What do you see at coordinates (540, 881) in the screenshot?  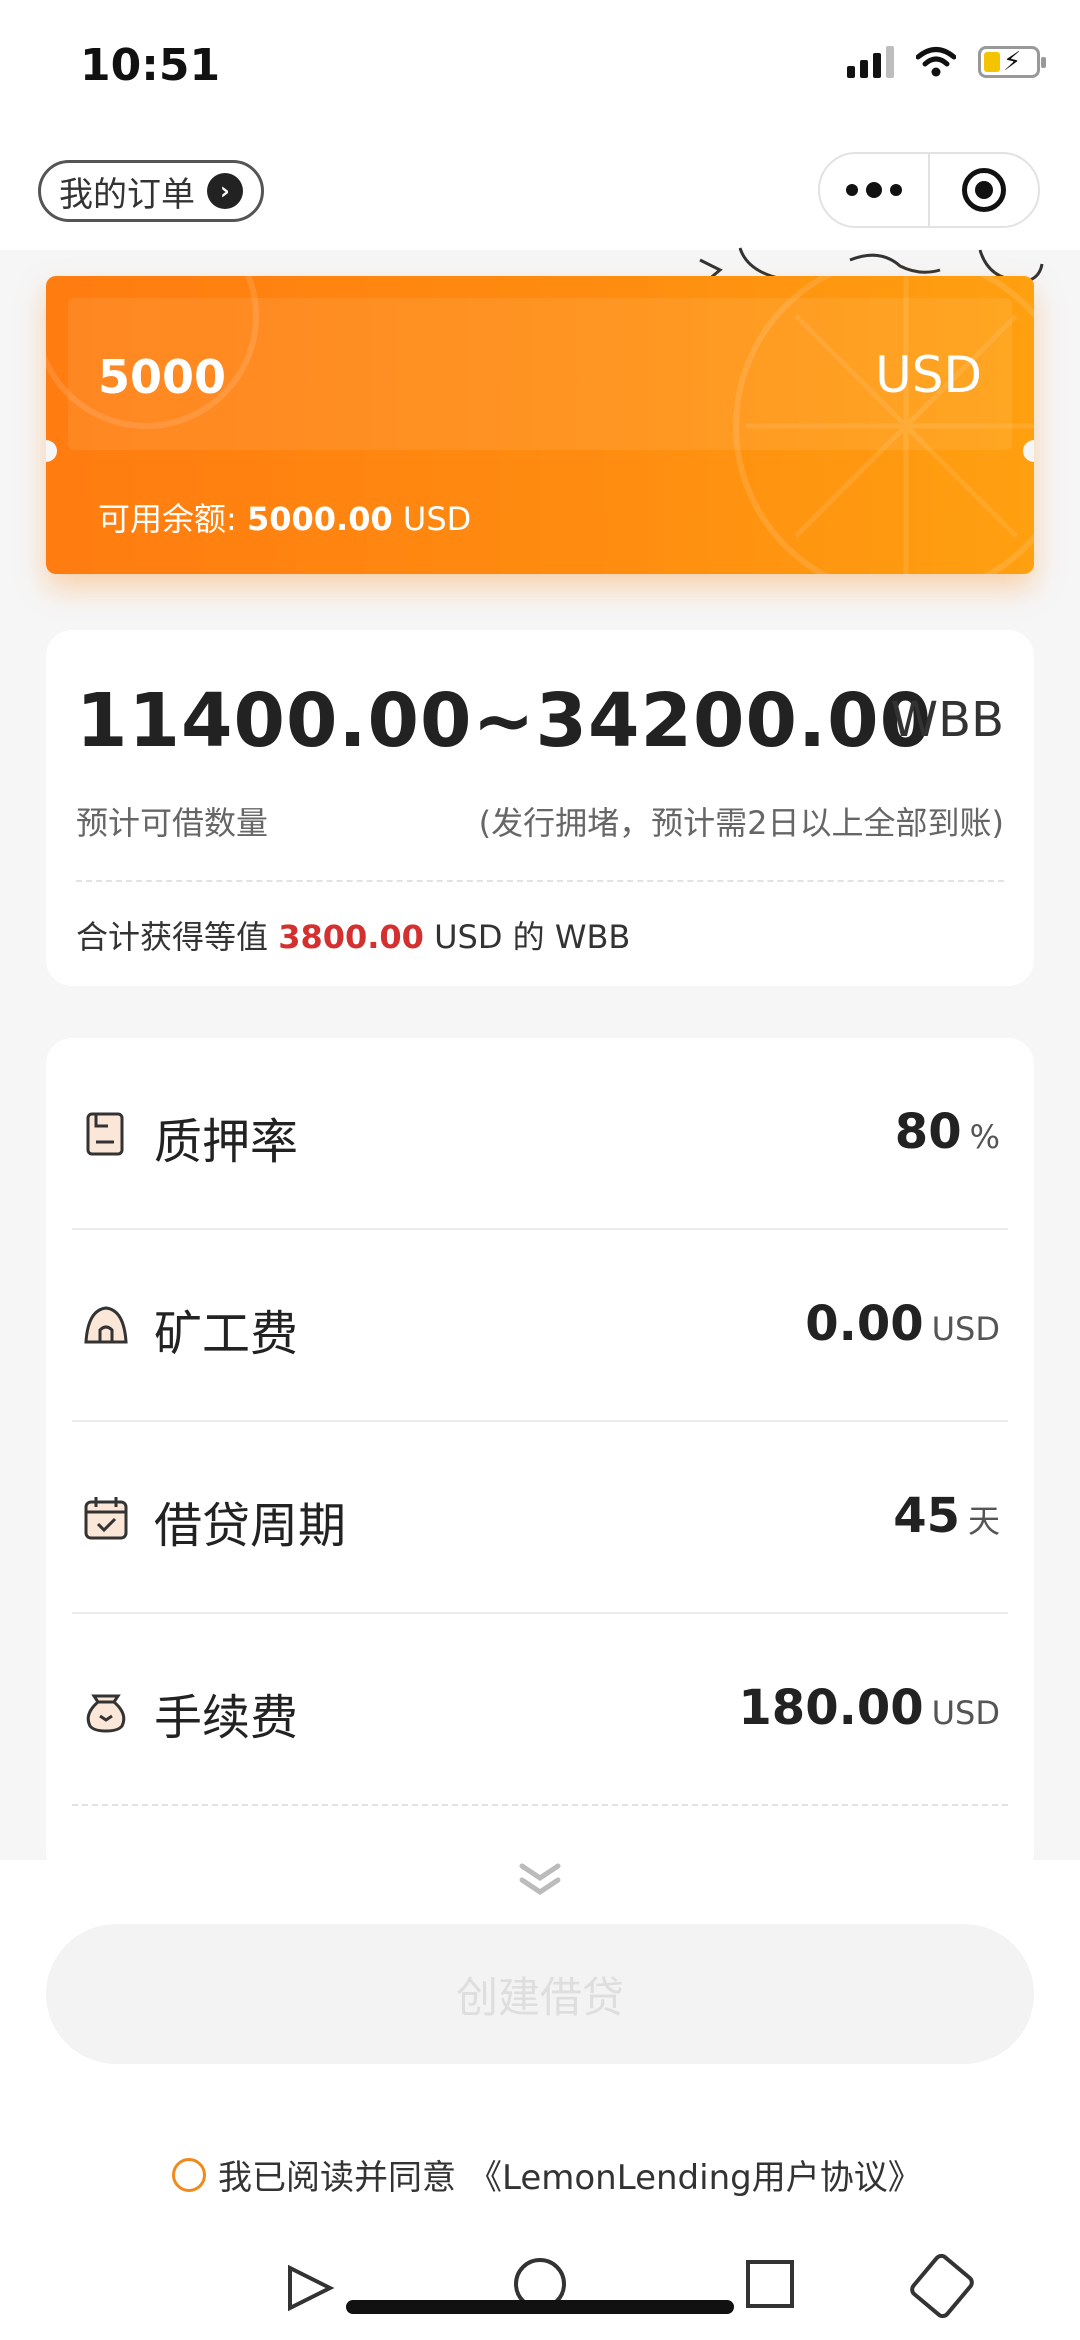 I see `divider` at bounding box center [540, 881].